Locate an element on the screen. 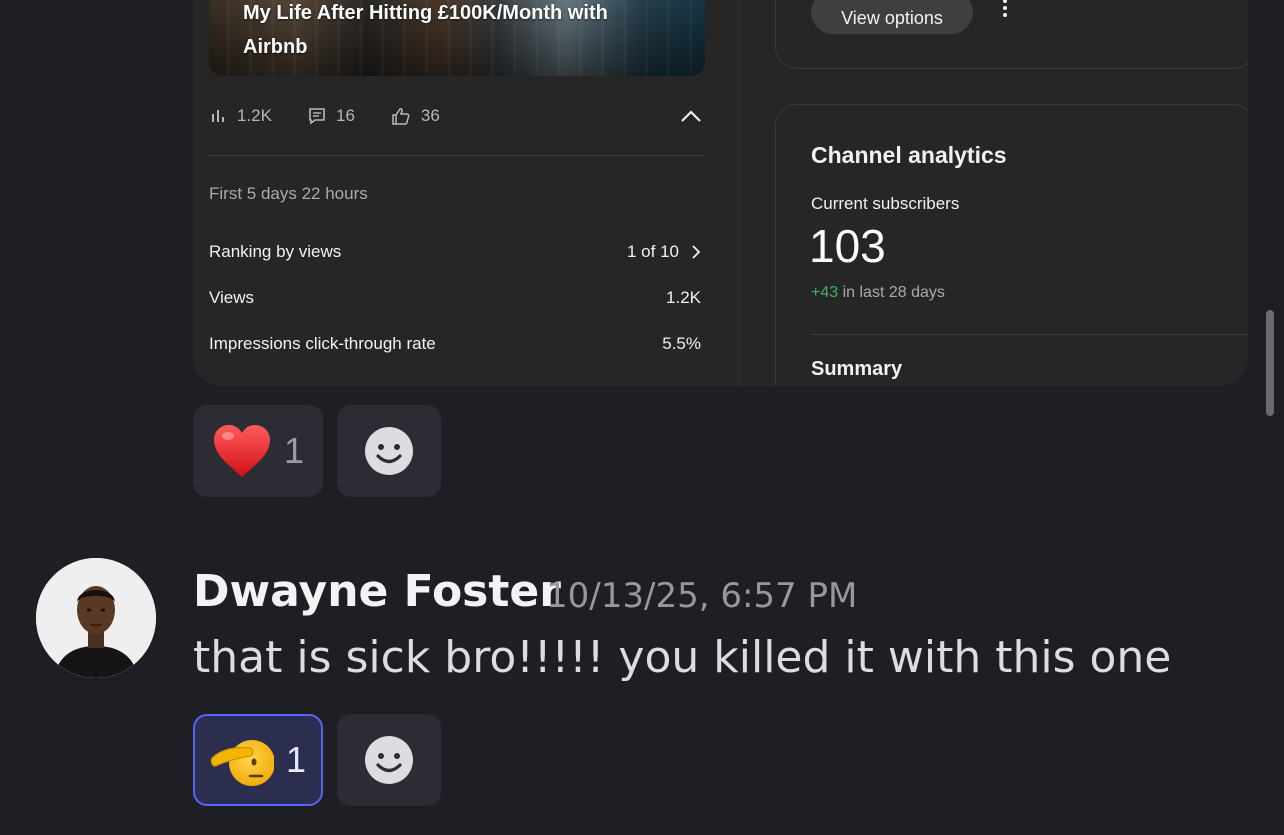 This screenshot has height=835, width=1284. subscribers-count: 103 is located at coordinates (847, 246).